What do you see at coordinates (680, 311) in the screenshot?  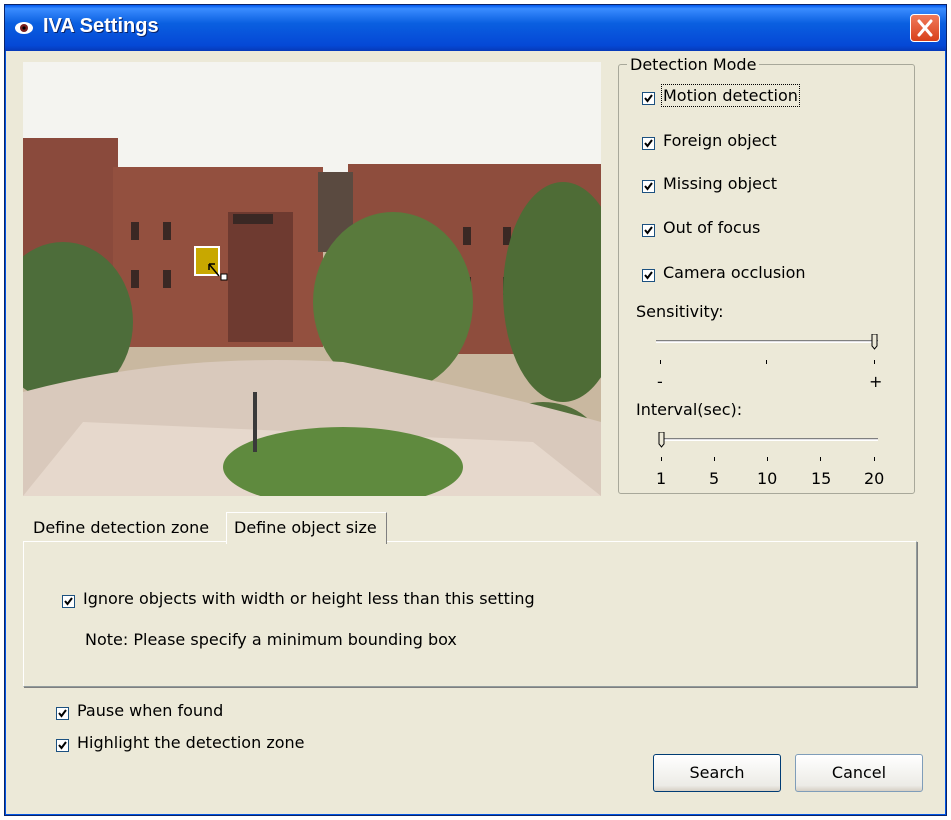 I see `sensitivity-label: Sensitivity:` at bounding box center [680, 311].